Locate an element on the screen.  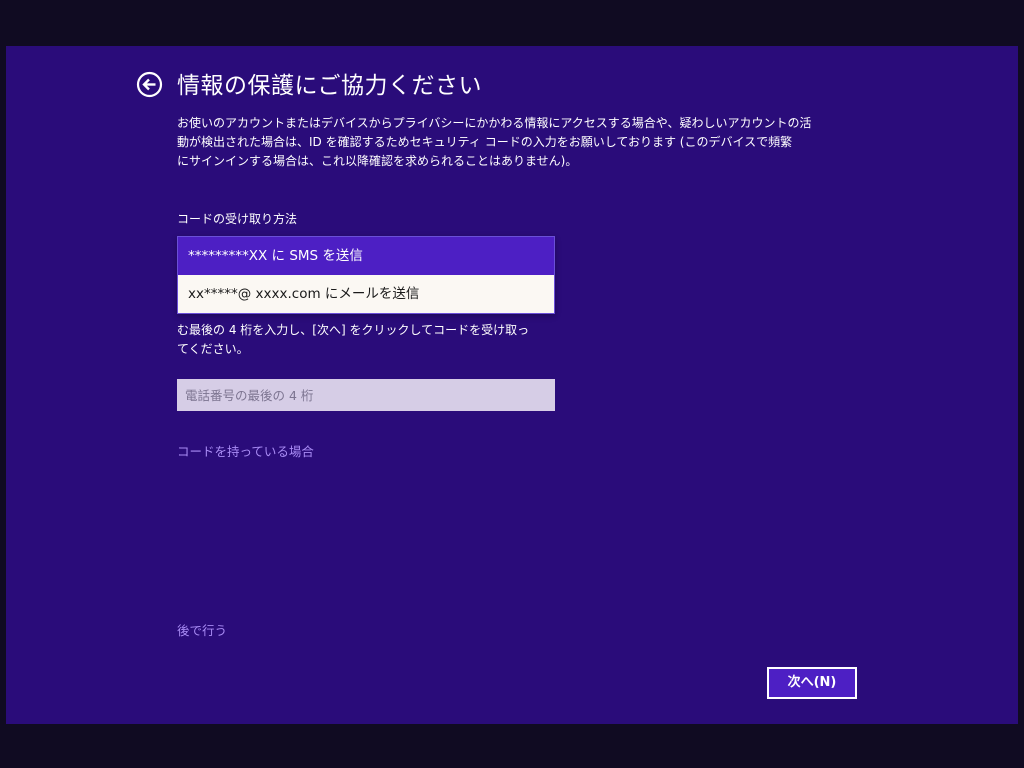
instructions-line: む最後の 4 桁を入力し、[次へ] をクリックしてコードを受け取っ is located at coordinates (353, 330).